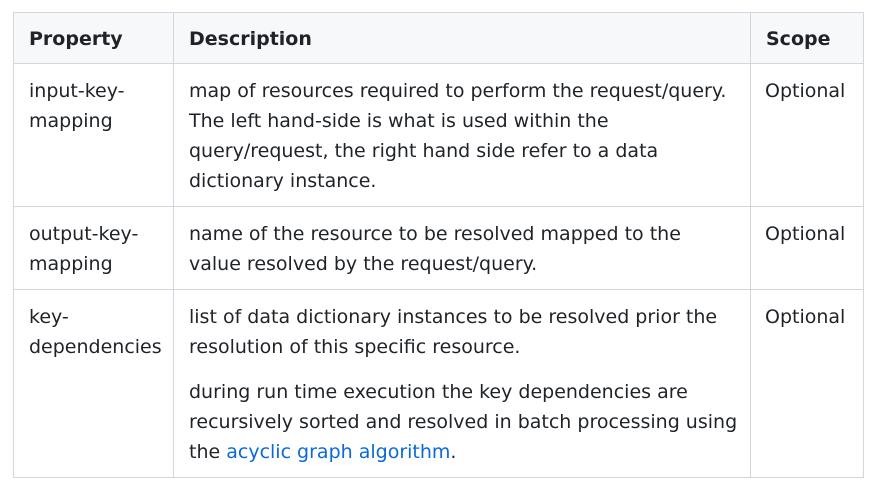 This screenshot has height=488, width=880. I want to click on description-text-suffix: ., so click(453, 452).